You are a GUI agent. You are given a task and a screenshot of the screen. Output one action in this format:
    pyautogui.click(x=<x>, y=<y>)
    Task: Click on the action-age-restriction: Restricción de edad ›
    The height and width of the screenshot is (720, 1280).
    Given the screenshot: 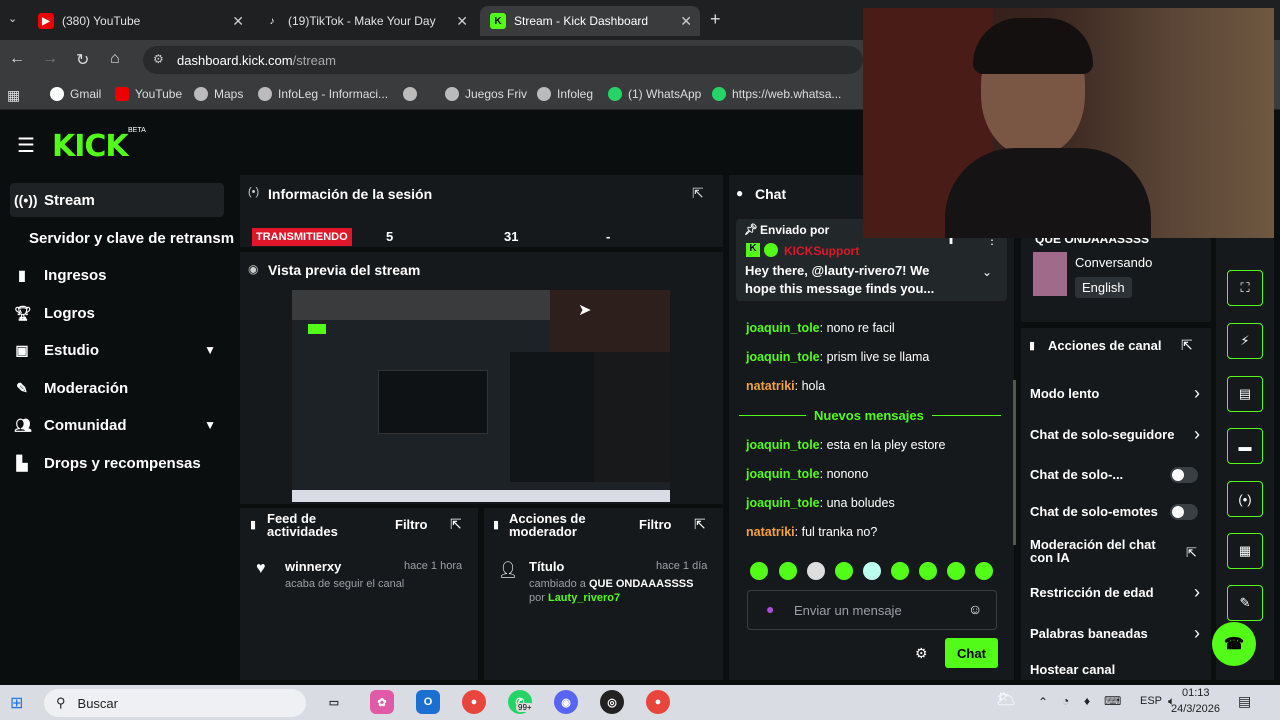 What is the action you would take?
    pyautogui.click(x=1118, y=592)
    